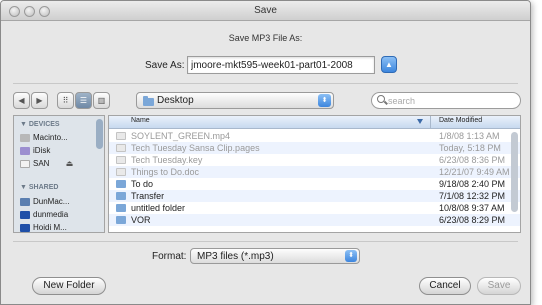  What do you see at coordinates (314, 122) in the screenshot?
I see `column-header: Name Date Modified` at bounding box center [314, 122].